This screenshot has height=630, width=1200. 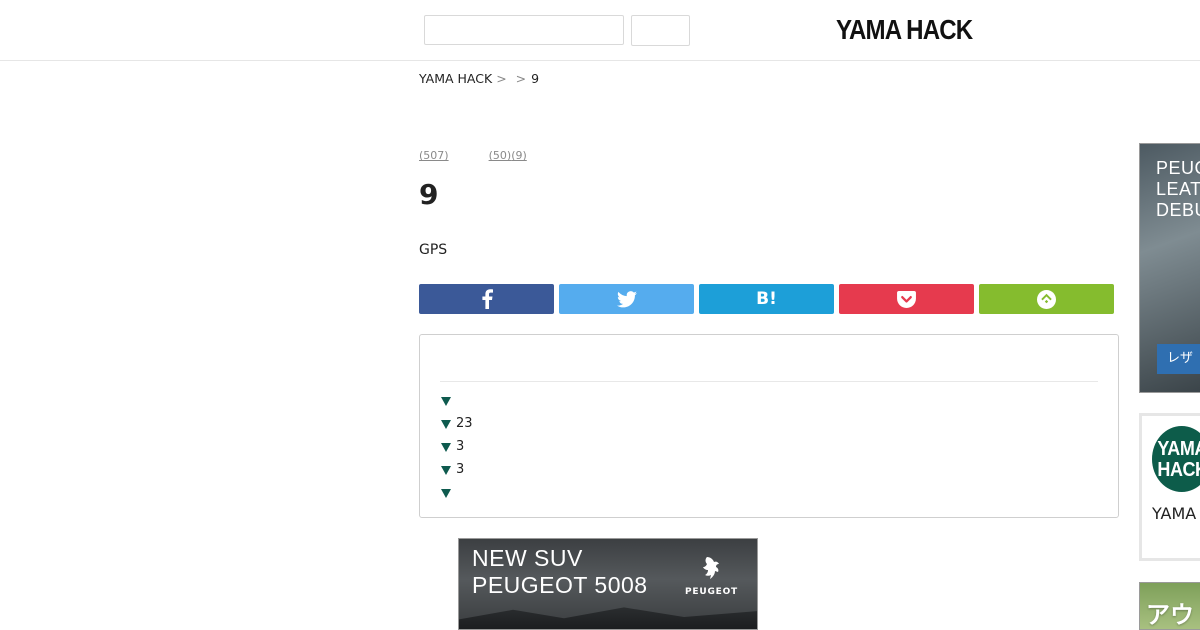 I want to click on share-twitter-button, so click(x=626, y=299).